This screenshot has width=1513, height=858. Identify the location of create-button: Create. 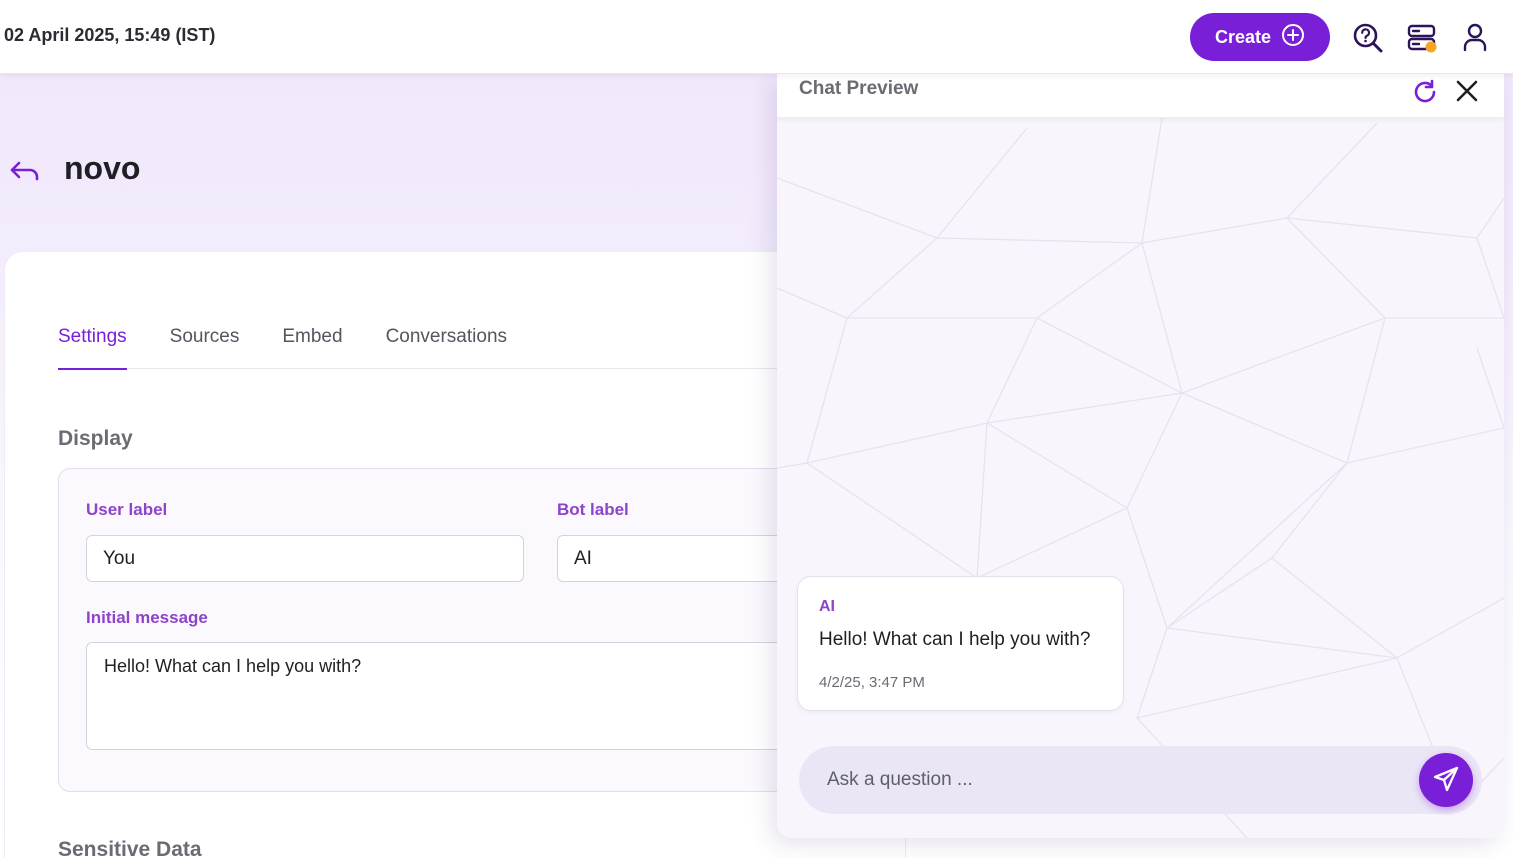
(1260, 37).